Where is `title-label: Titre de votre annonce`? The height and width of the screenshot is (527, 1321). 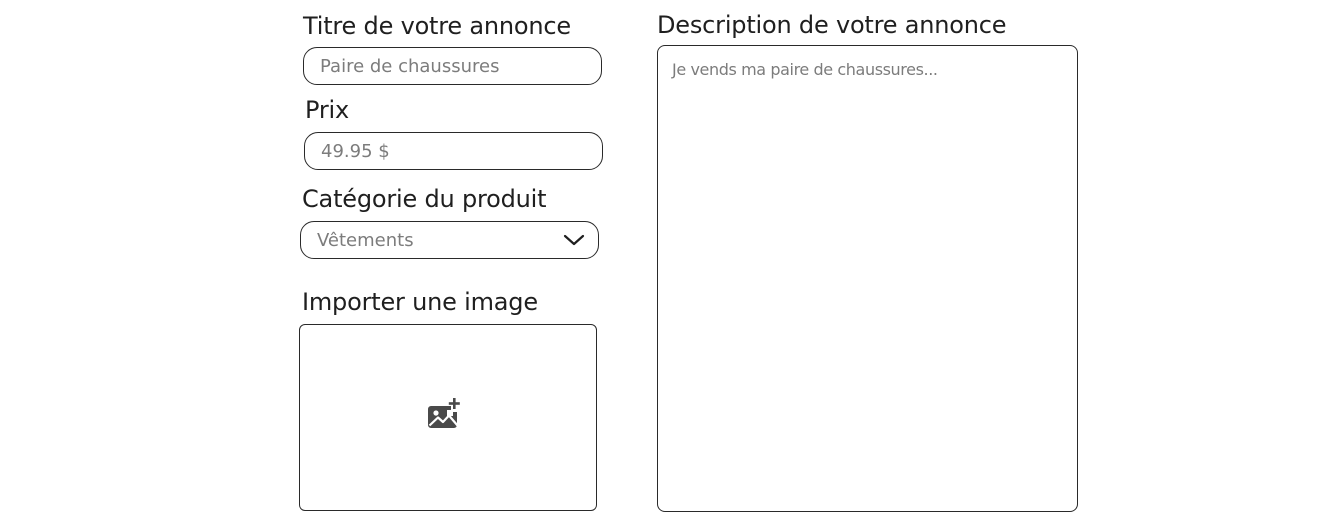 title-label: Titre de votre annonce is located at coordinates (437, 26).